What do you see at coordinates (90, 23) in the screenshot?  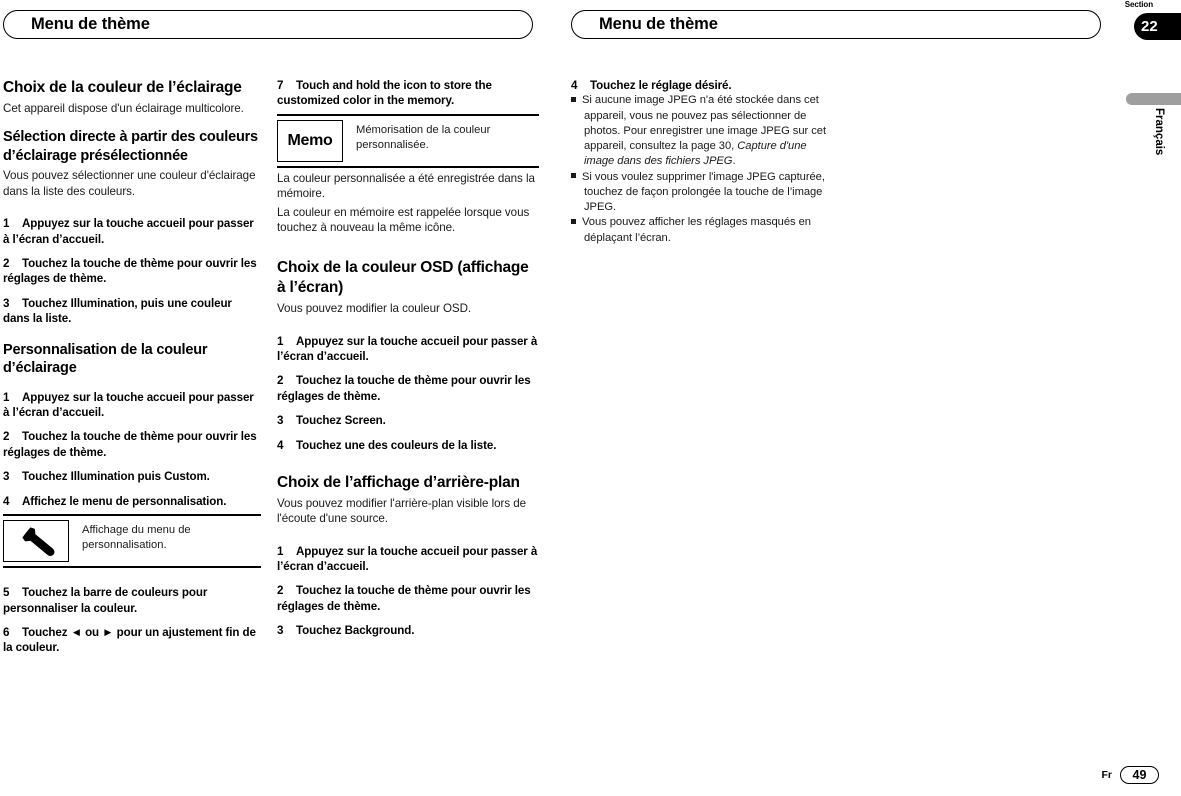 I see `page-header-left-title: Menu de thème` at bounding box center [90, 23].